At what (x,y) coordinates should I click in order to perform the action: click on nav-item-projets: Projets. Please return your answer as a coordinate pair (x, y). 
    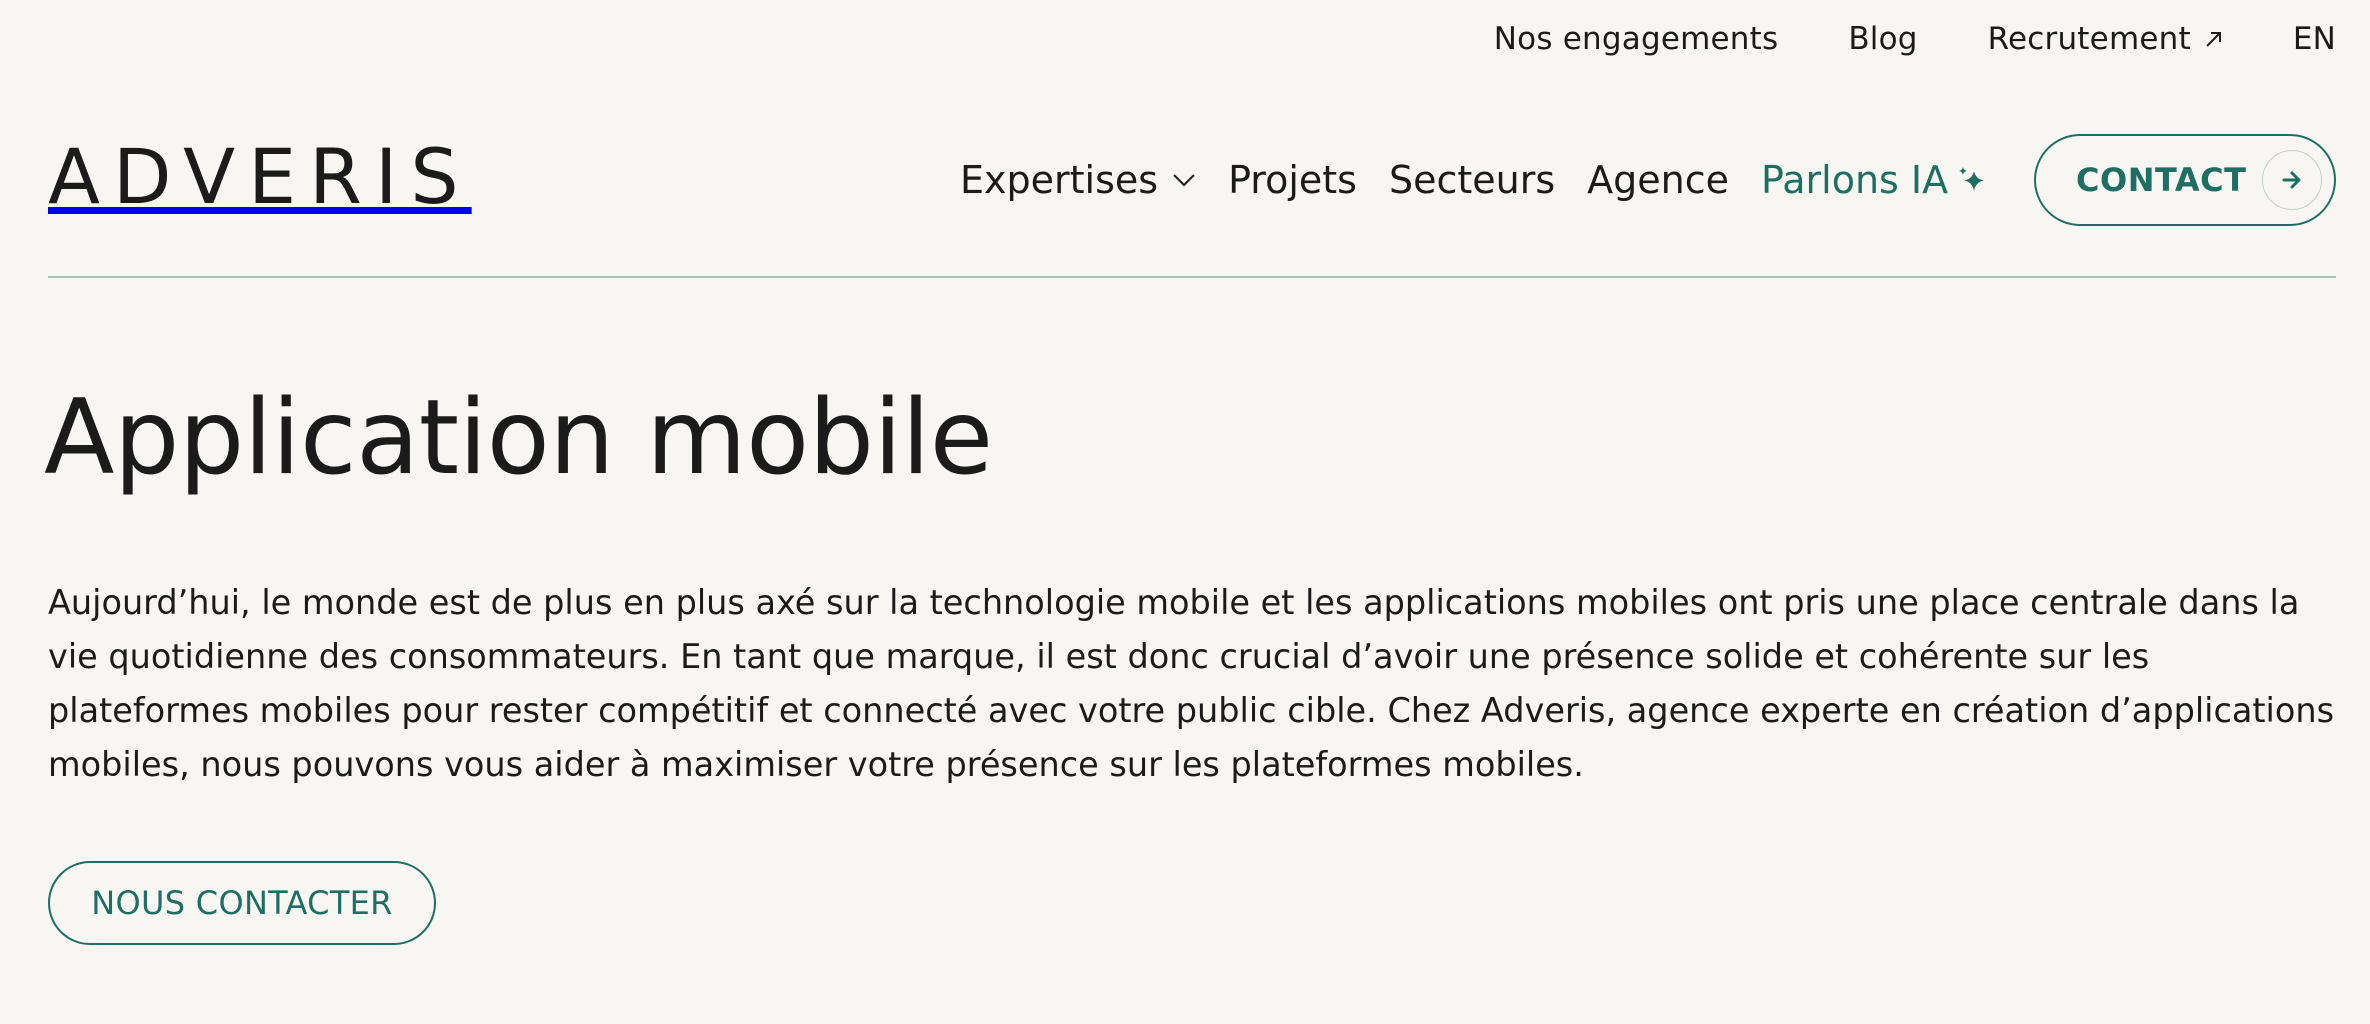
    Looking at the image, I should click on (1292, 180).